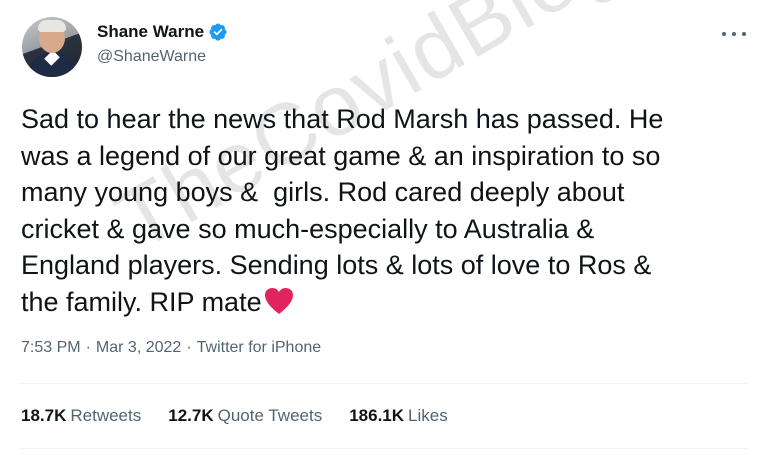 This screenshot has width=768, height=455. I want to click on verified-badge-icon, so click(218, 32).